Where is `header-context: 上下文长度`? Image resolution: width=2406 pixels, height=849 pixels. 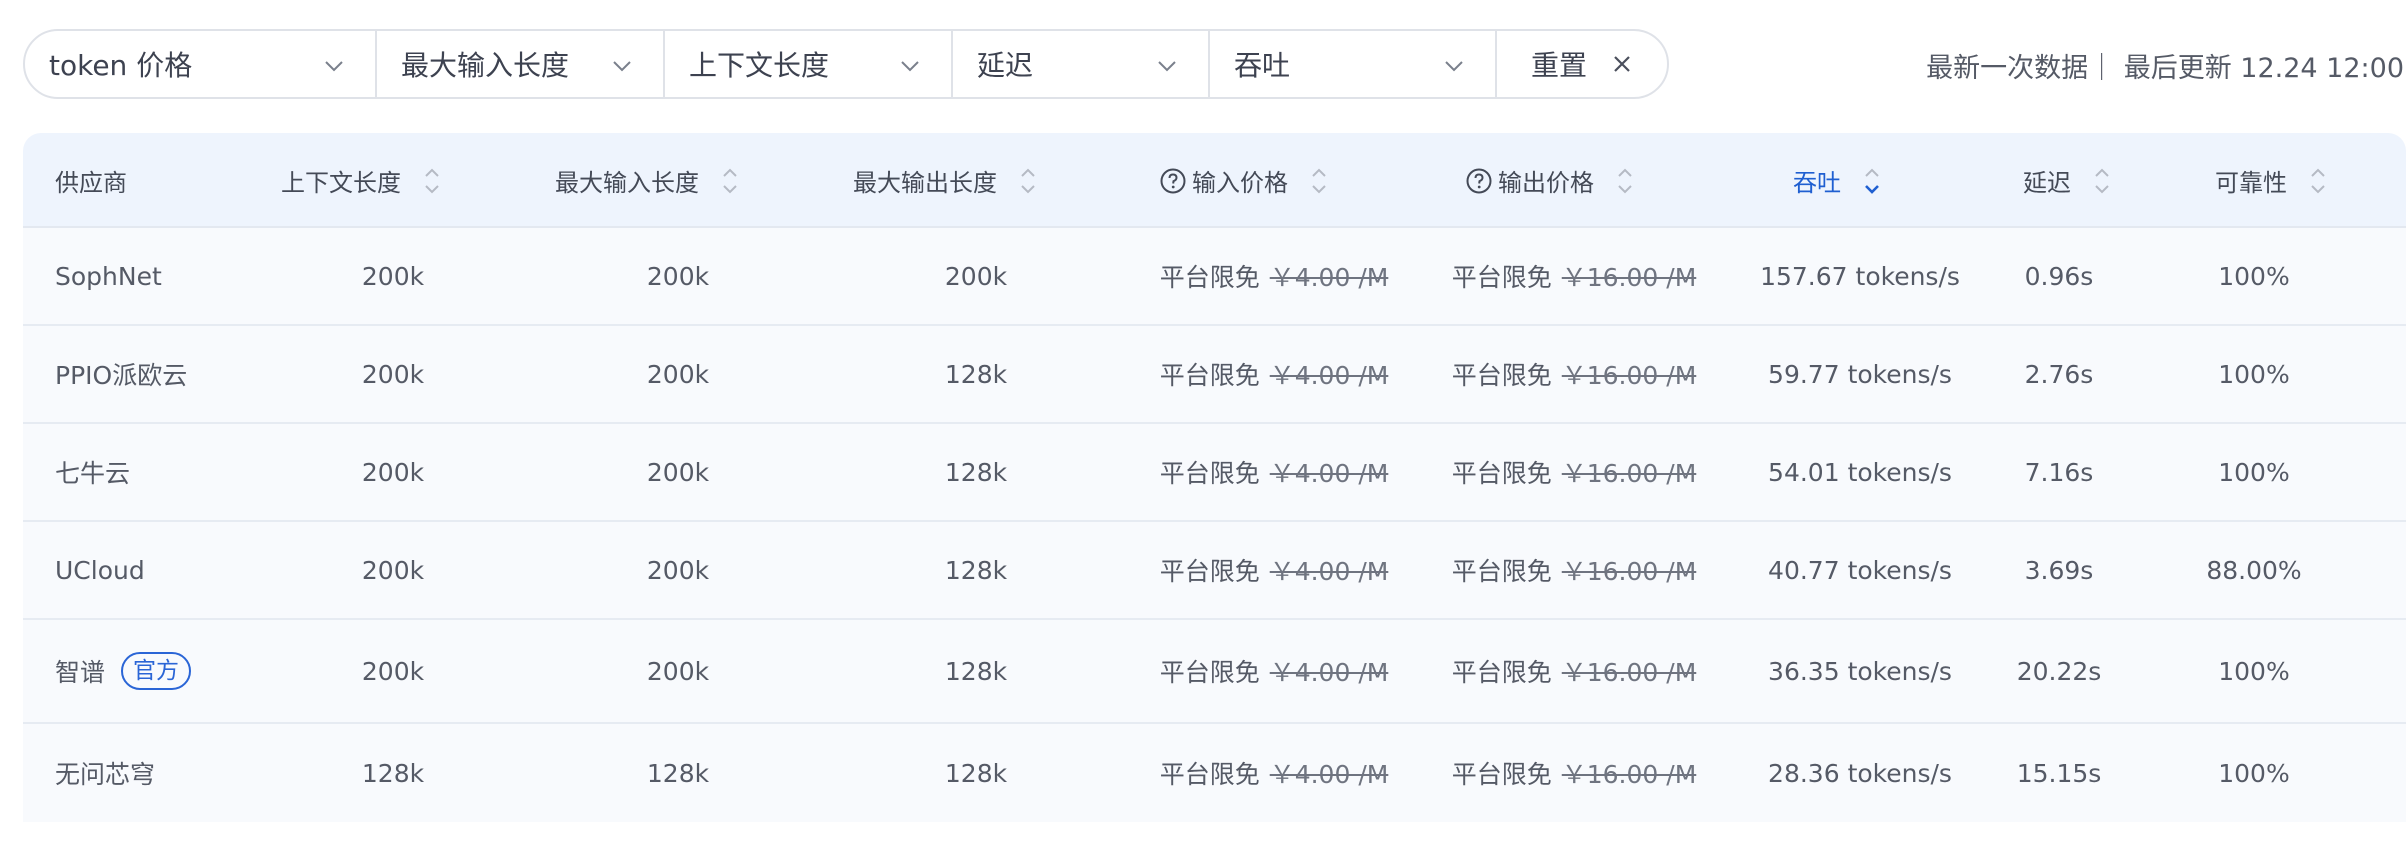
header-context: 上下文长度 is located at coordinates (361, 180).